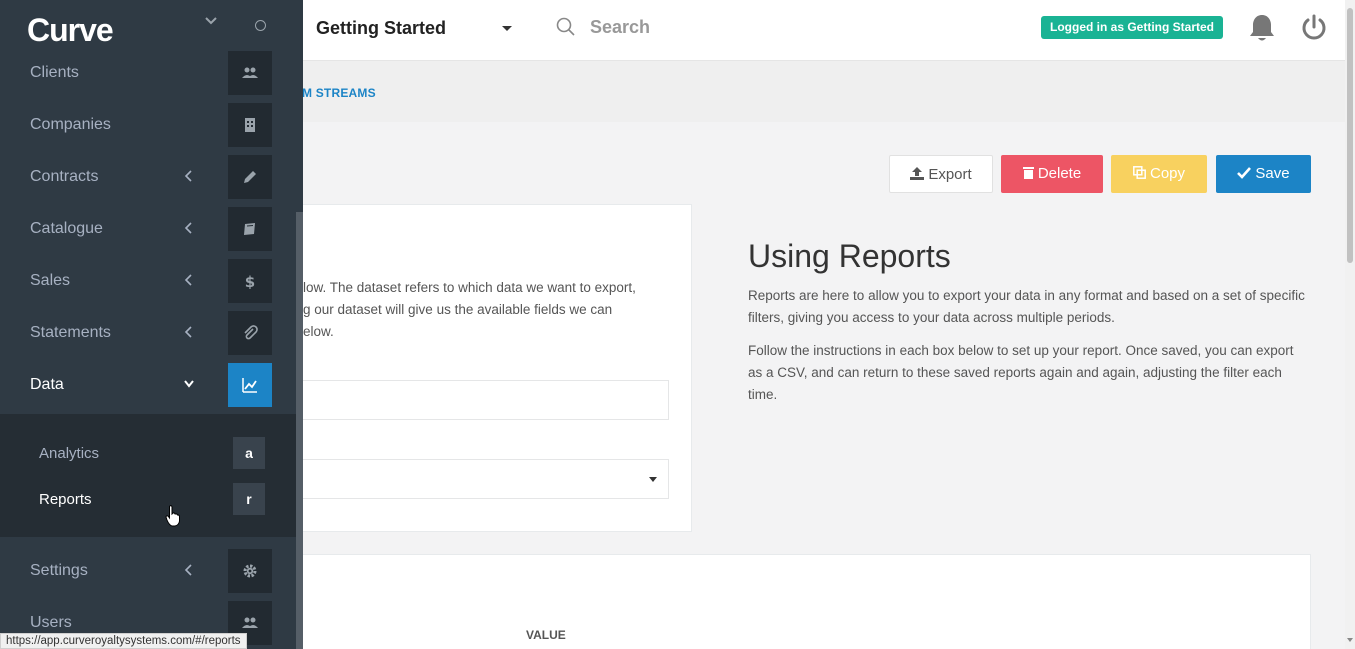  Describe the element at coordinates (1167, 173) in the screenshot. I see `copy-label: Copy` at that location.